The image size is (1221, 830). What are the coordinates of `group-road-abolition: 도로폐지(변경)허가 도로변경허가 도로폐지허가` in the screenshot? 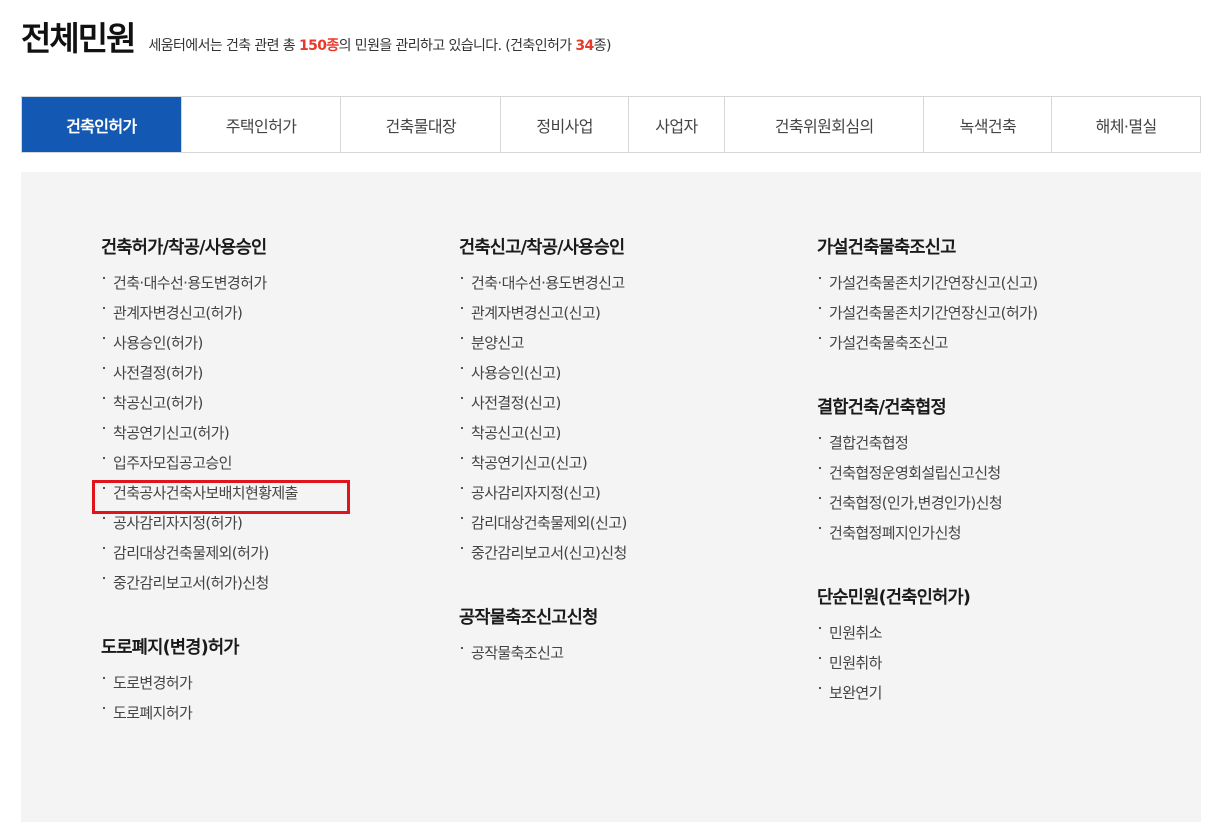 It's located at (199, 684).